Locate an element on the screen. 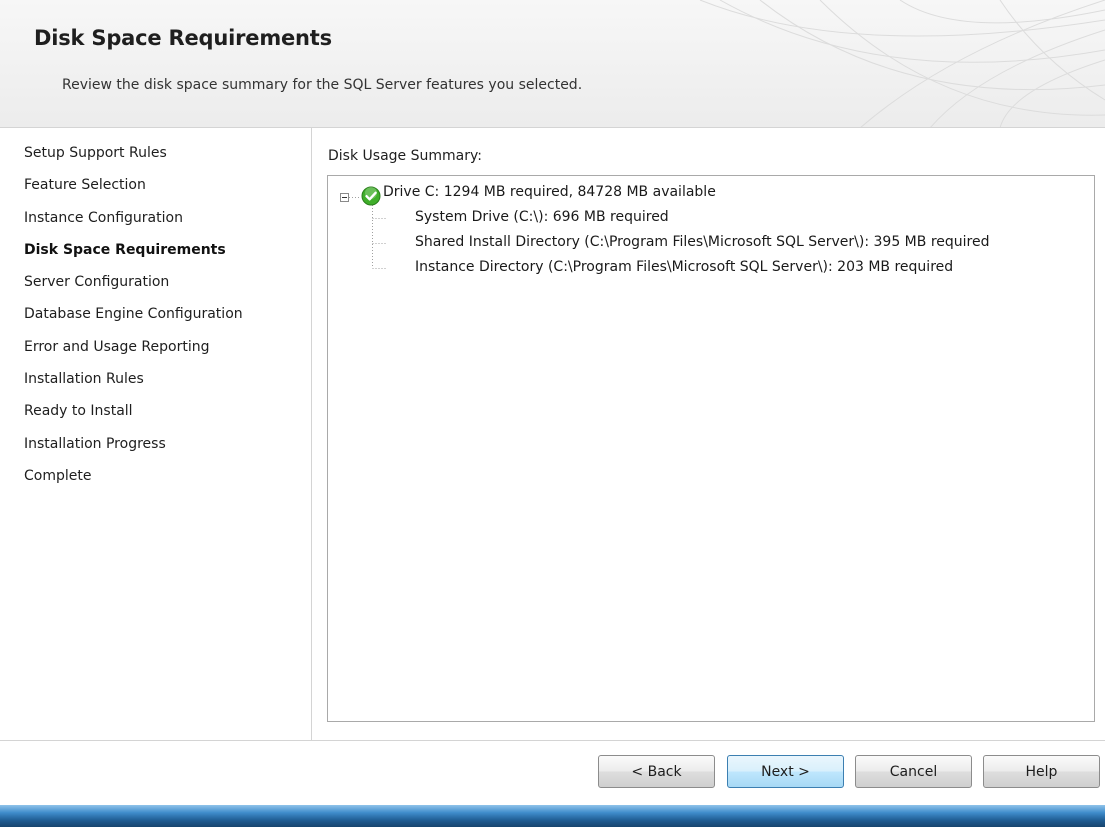 This screenshot has height=827, width=1105. header-pattern-decoration is located at coordinates (902, 64).